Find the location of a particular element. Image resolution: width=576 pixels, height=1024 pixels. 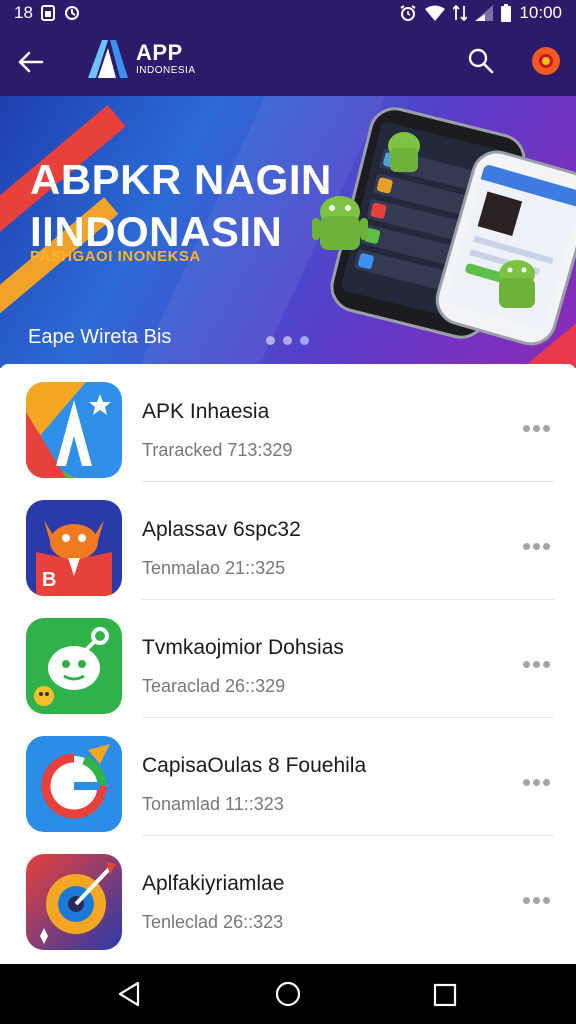

logo-subtitle: INDONESIA is located at coordinates (166, 70).